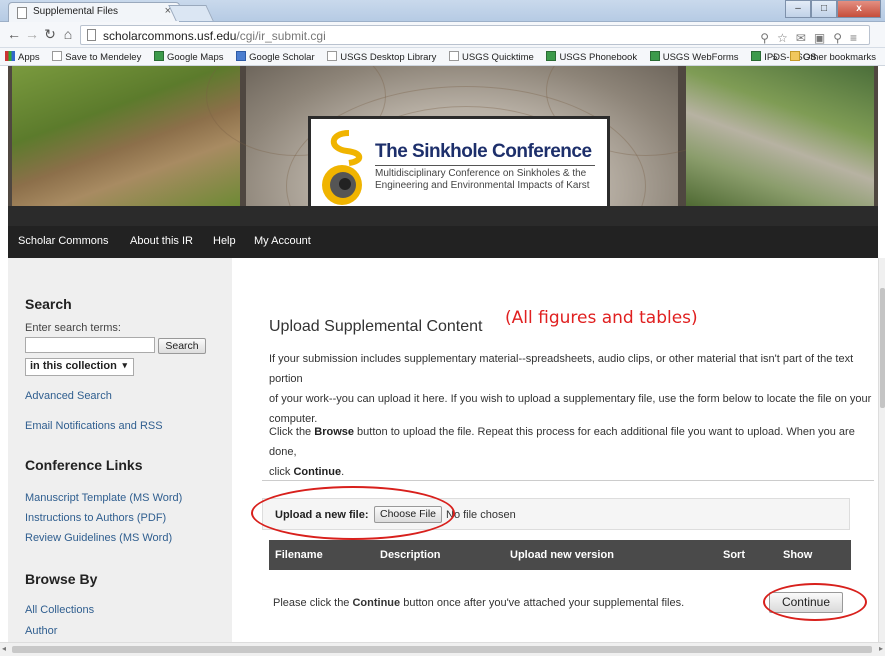 The image size is (885, 656). I want to click on browser-tab: Supplemental Files ×, so click(94, 12).